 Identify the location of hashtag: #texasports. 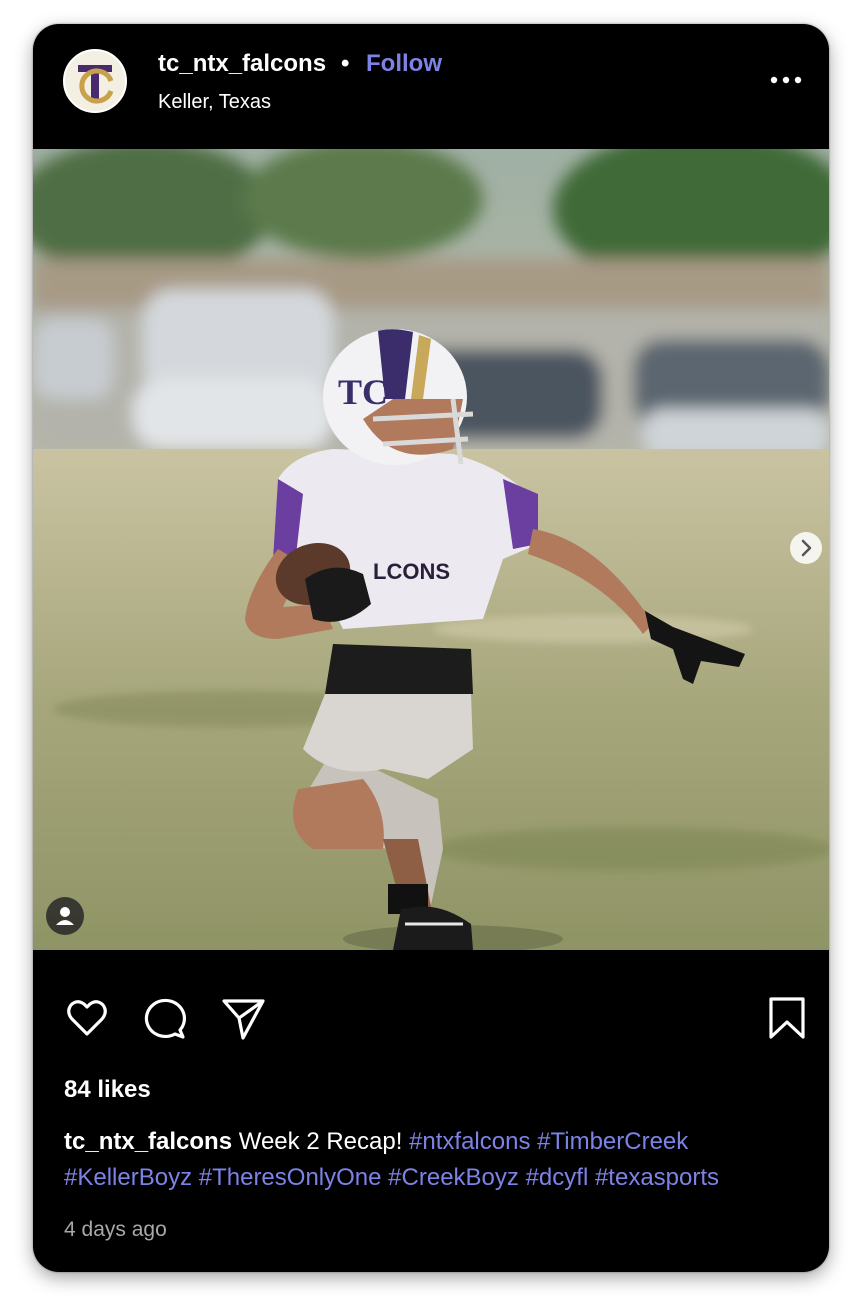
(657, 1177).